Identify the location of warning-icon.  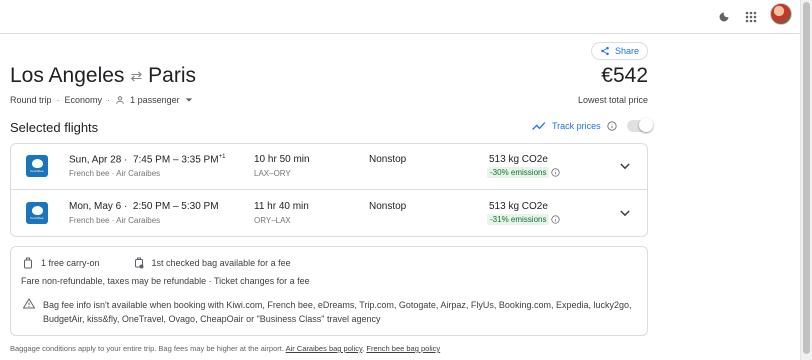
(29, 303).